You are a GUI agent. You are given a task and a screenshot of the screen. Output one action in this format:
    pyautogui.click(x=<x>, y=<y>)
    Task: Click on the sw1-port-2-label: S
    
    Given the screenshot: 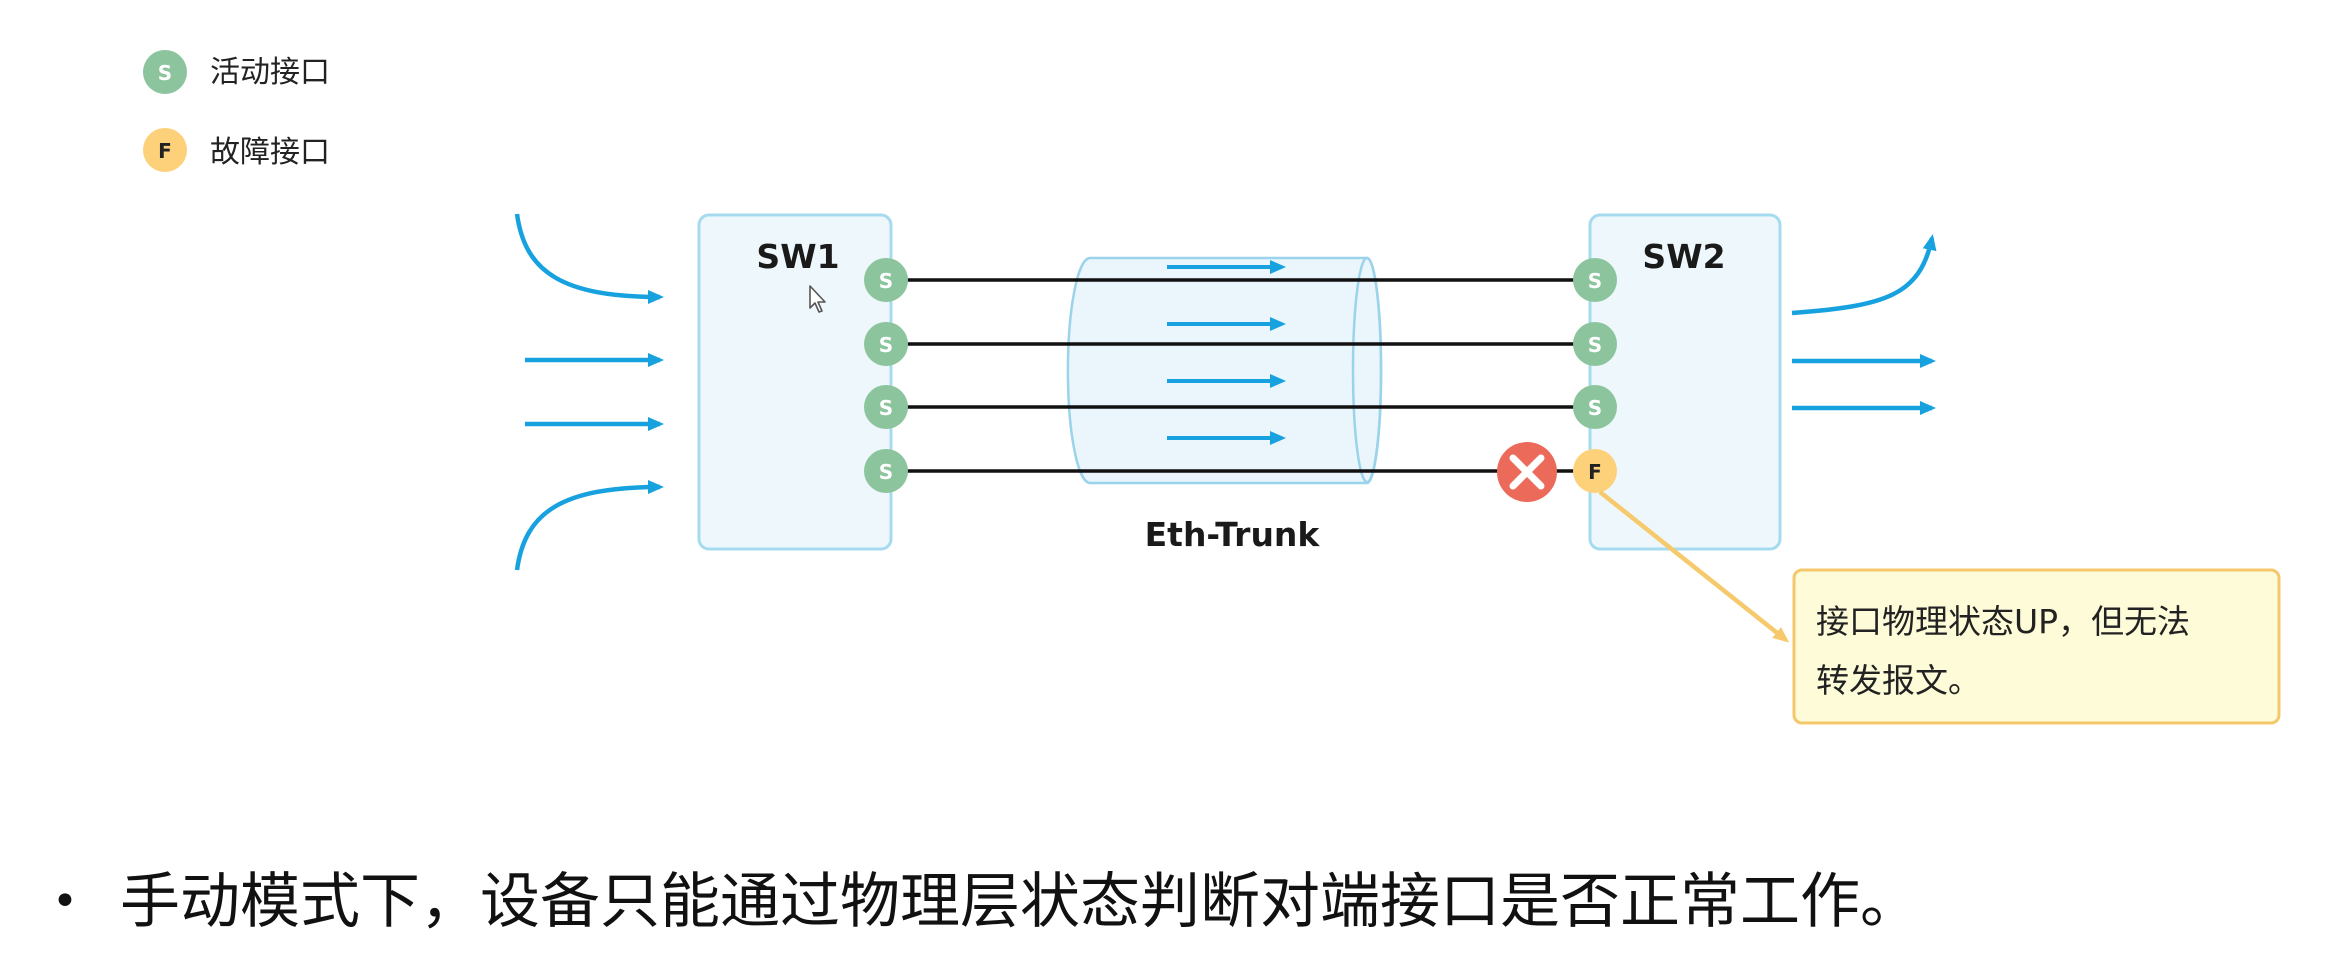 What is the action you would take?
    pyautogui.click(x=886, y=345)
    